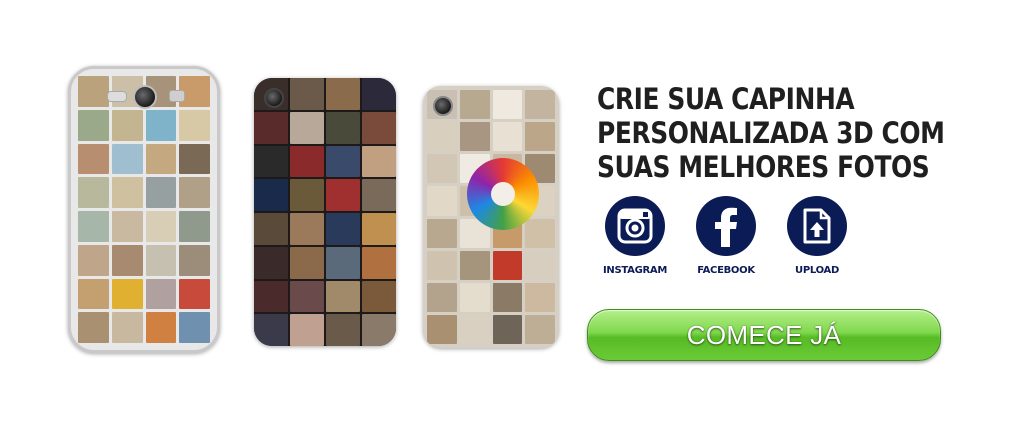 The image size is (1024, 430). What do you see at coordinates (771, 133) in the screenshot?
I see `headline-line-2: PERSONALIZADA 3D COM` at bounding box center [771, 133].